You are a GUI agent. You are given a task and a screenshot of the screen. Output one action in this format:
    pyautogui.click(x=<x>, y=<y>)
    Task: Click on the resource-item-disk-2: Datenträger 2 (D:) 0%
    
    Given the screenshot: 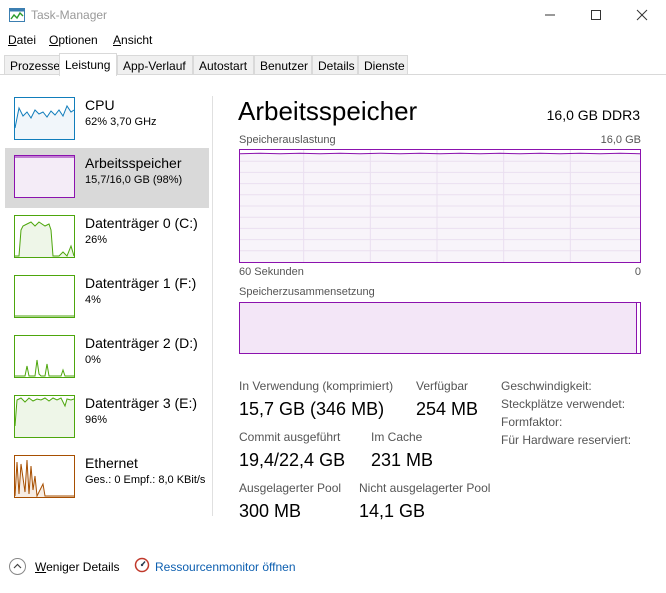 What is the action you would take?
    pyautogui.click(x=107, y=358)
    